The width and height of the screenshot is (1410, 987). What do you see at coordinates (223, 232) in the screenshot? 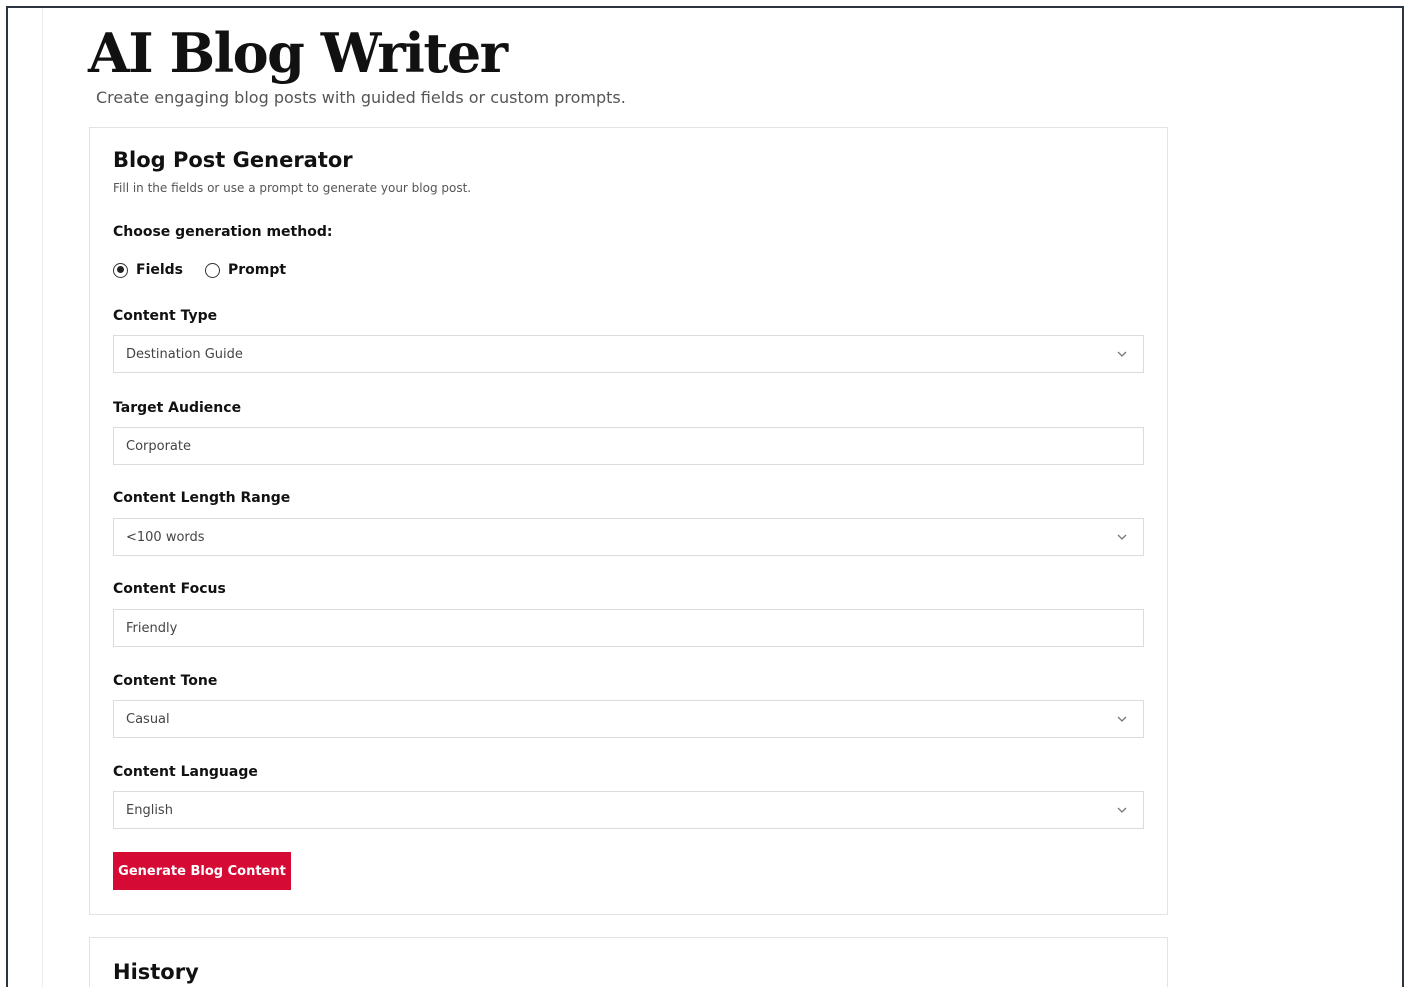
I see `method-label: Choose generation method:` at bounding box center [223, 232].